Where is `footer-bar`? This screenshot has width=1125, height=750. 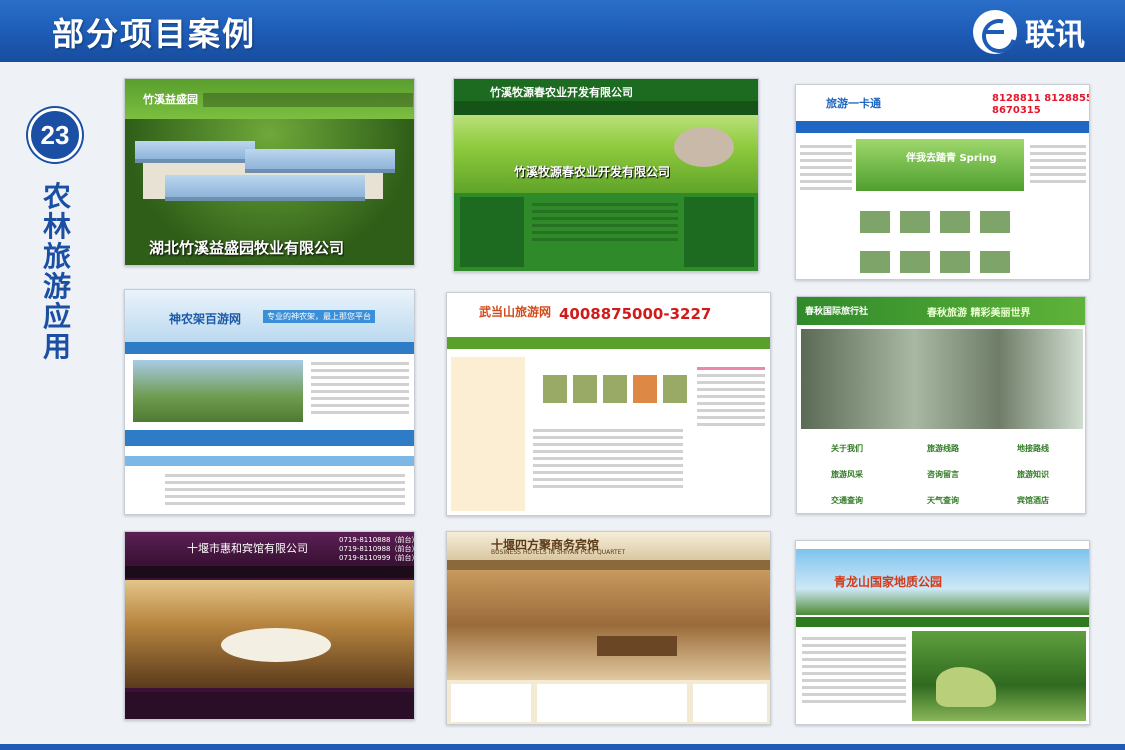
footer-bar is located at coordinates (562, 747).